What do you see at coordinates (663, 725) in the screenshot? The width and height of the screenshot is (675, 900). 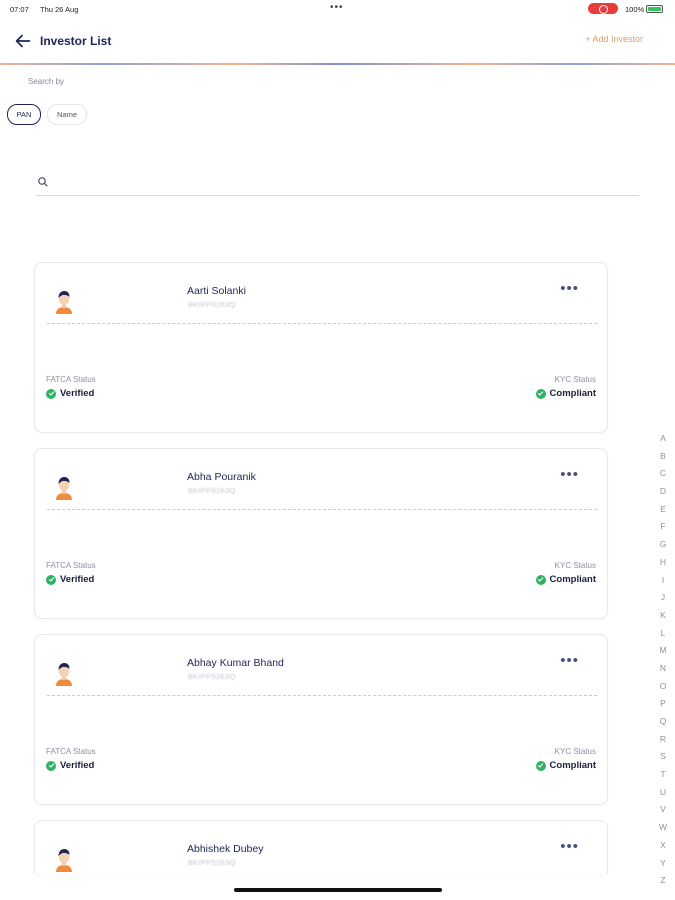 I see `alpha-index-letter: Q` at bounding box center [663, 725].